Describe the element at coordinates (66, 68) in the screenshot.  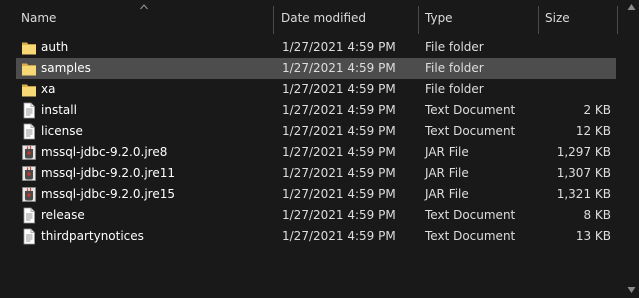
I see `file-name: samples` at that location.